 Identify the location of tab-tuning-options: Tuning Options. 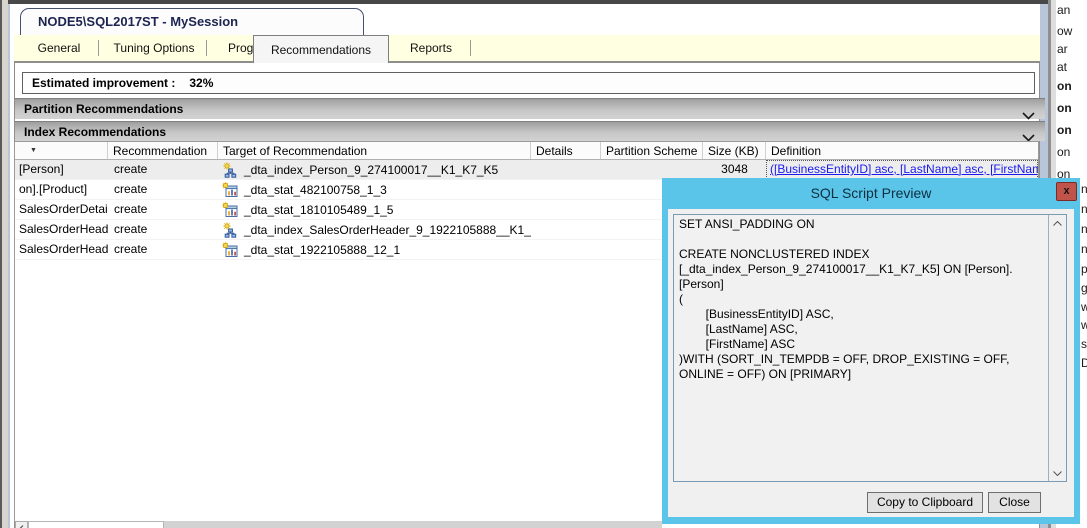
(154, 48).